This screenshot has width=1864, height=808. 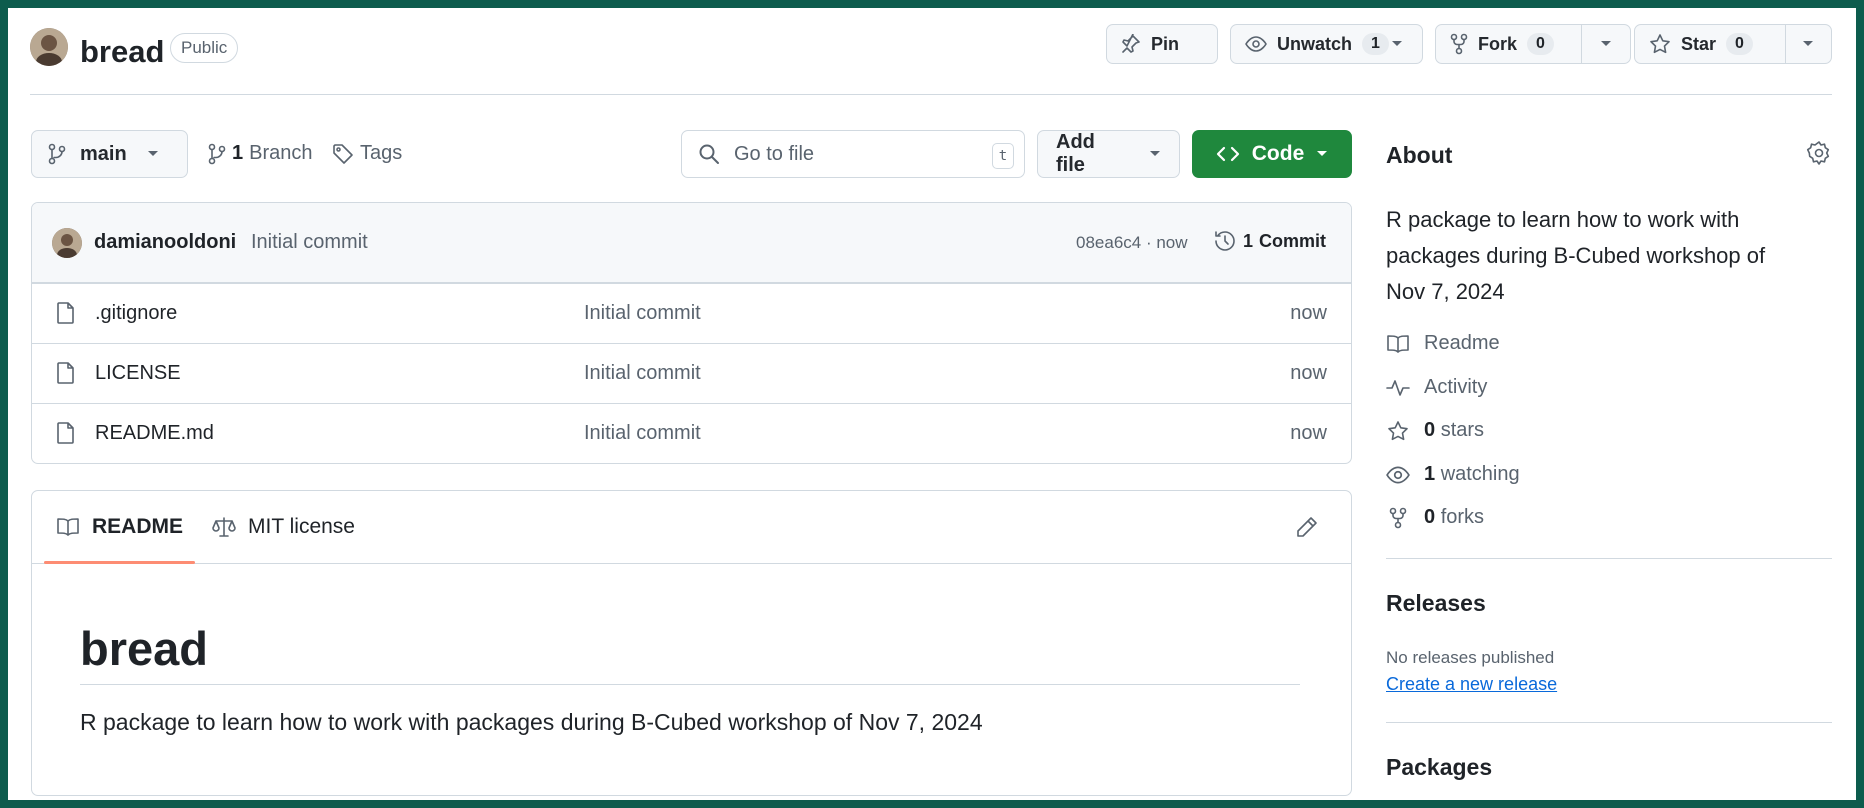 What do you see at coordinates (1293, 240) in the screenshot?
I see `commits-label: Commit` at bounding box center [1293, 240].